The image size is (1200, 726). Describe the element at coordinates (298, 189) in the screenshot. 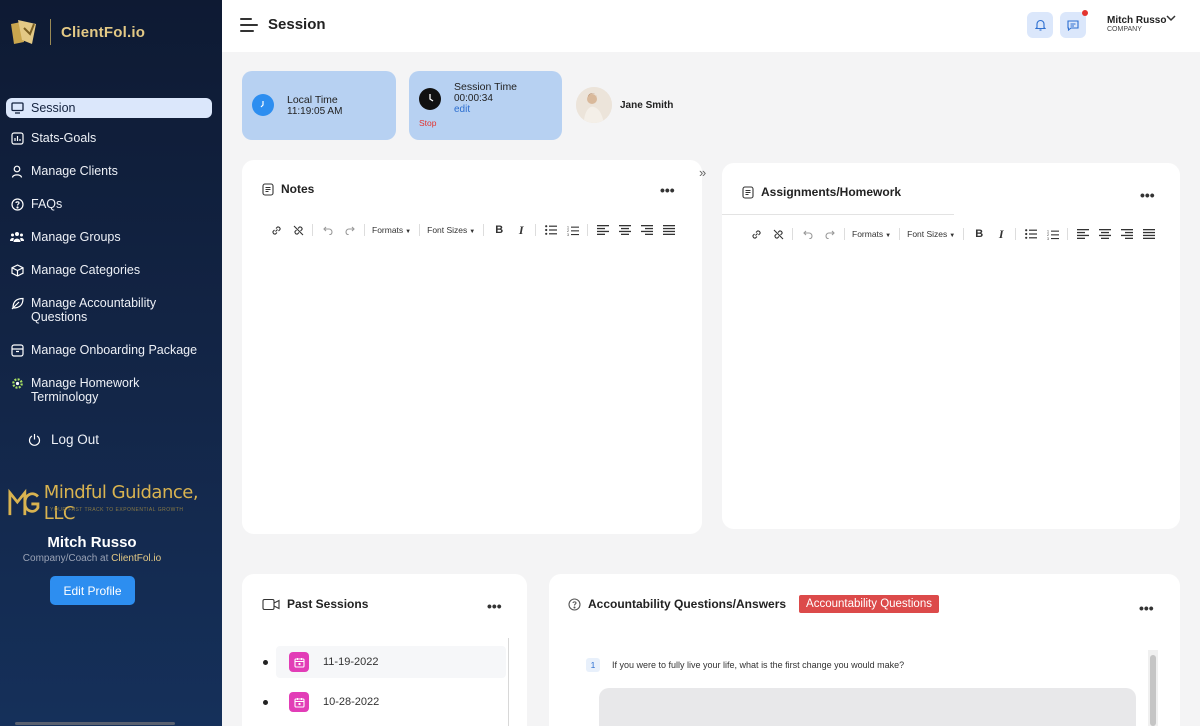

I see `notes-title: Notes` at that location.